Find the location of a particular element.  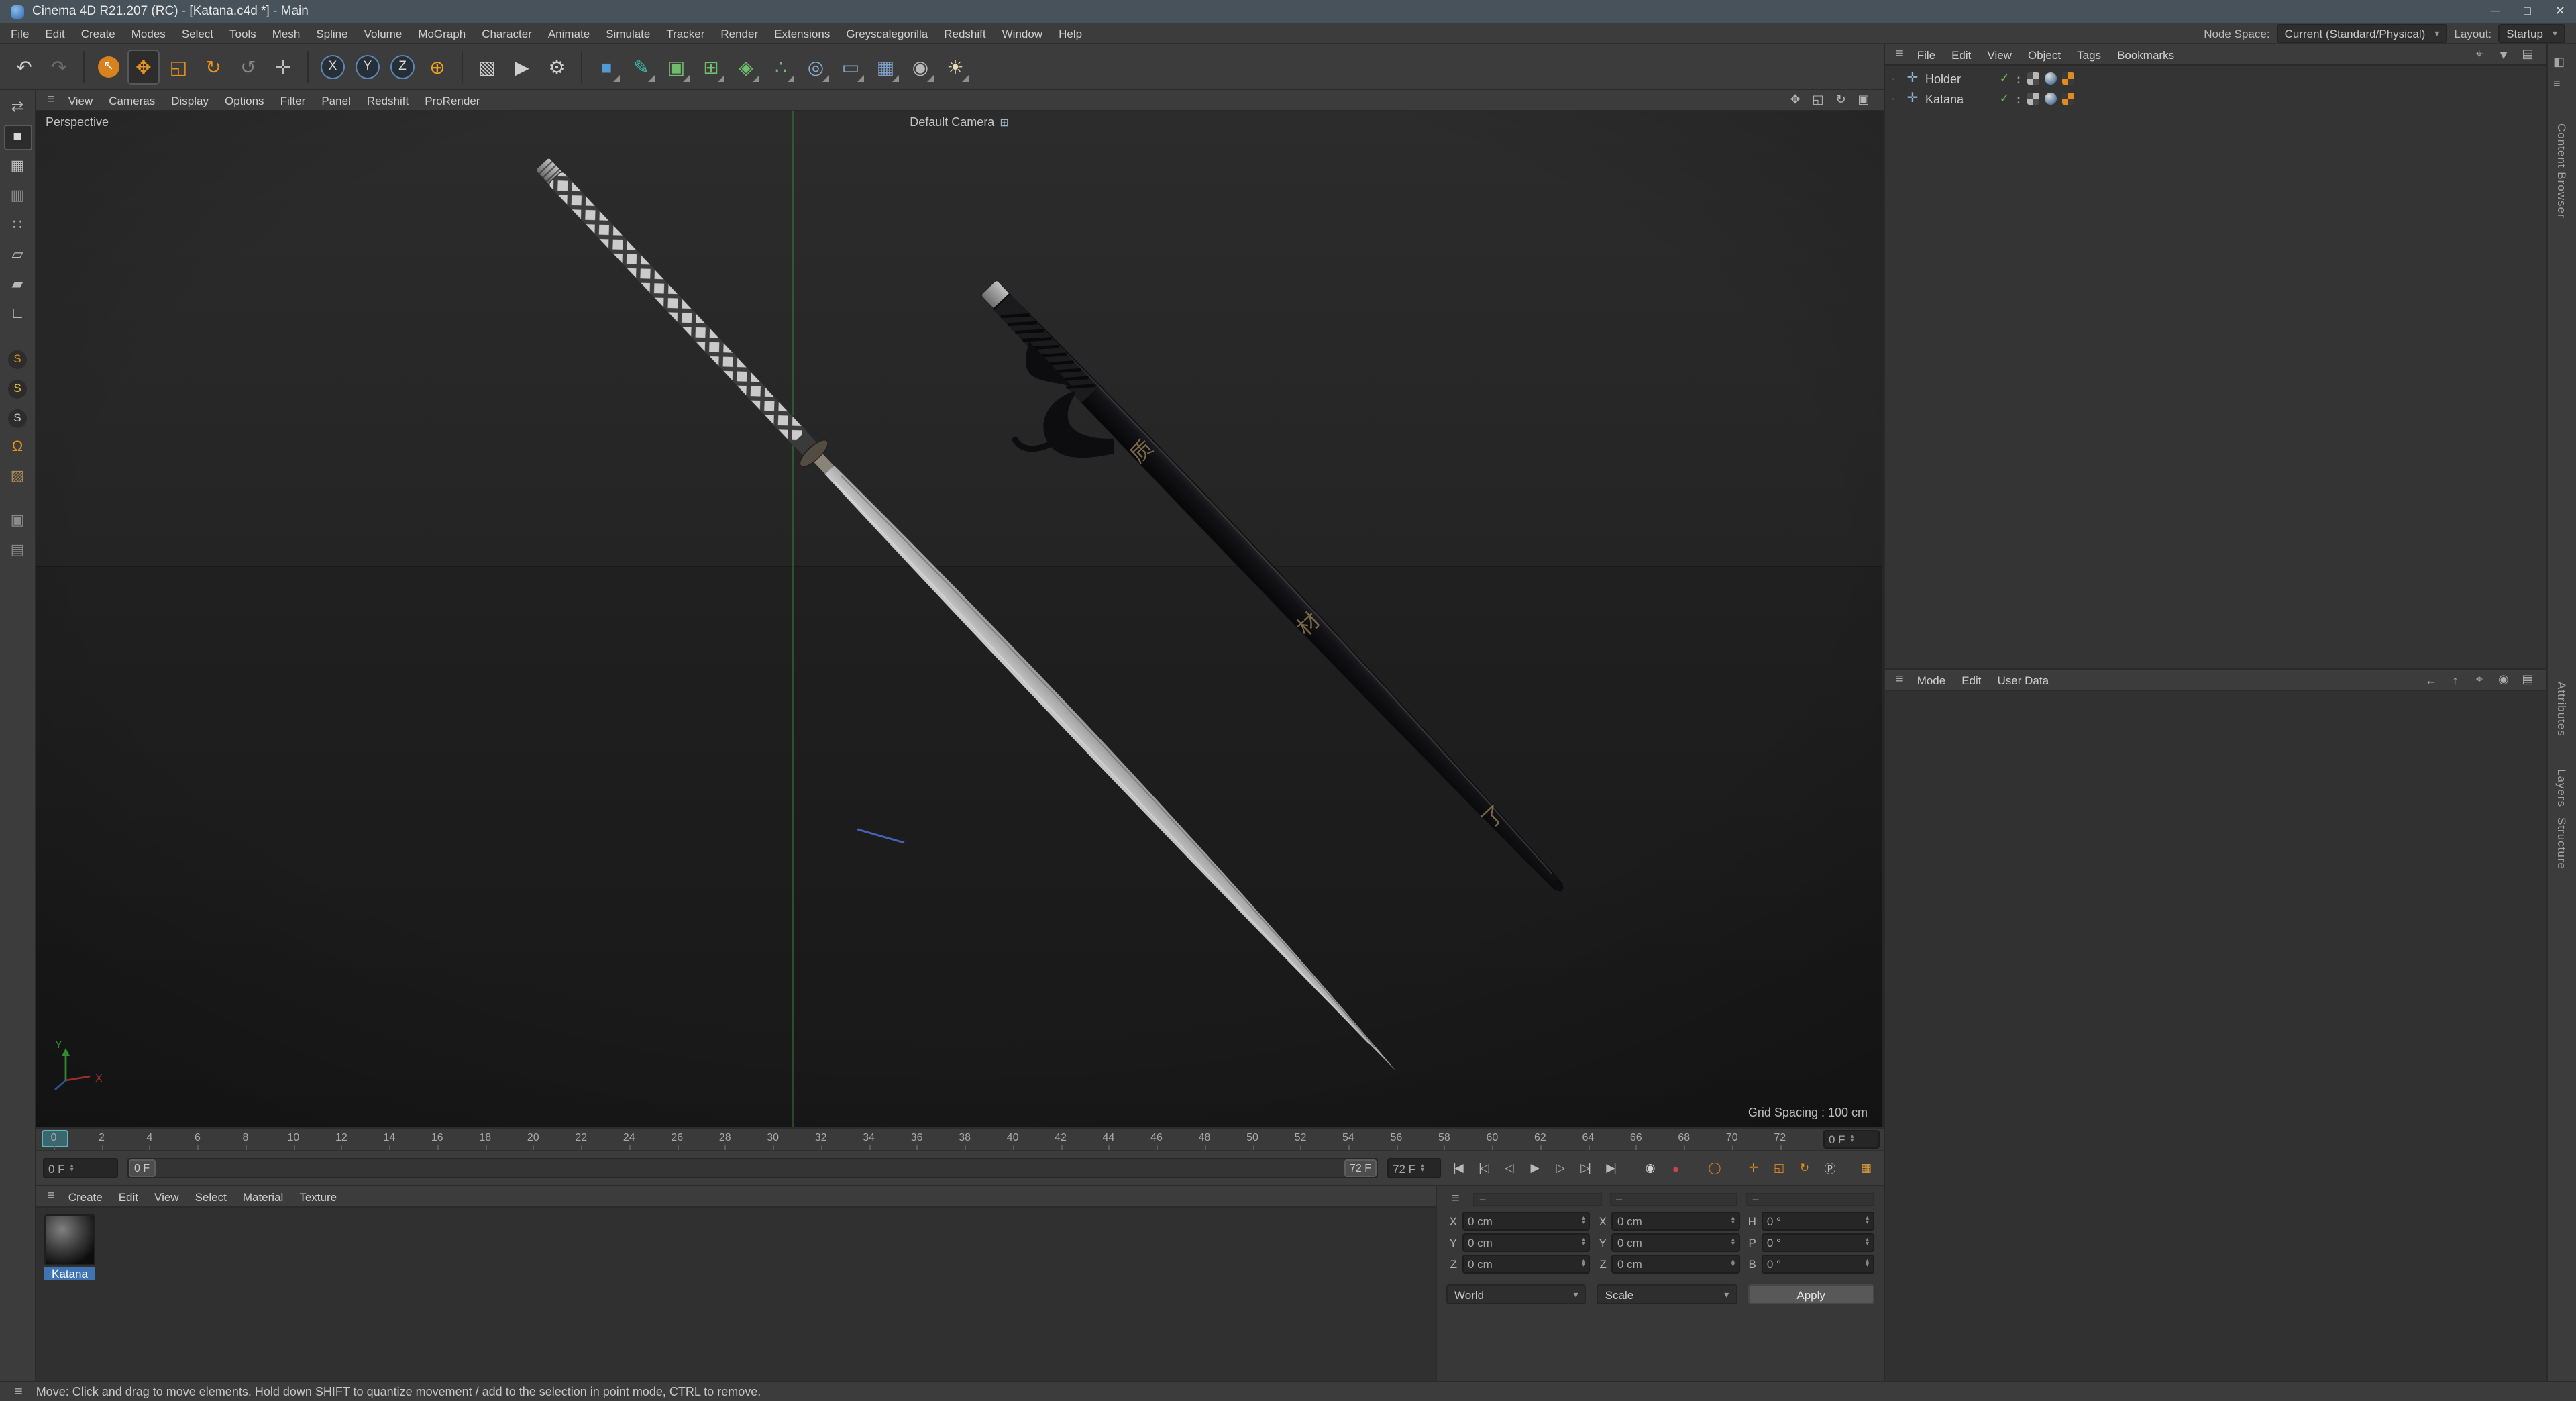

ruler-frame-field: 0 F ▴ ▾ is located at coordinates (1851, 1139).